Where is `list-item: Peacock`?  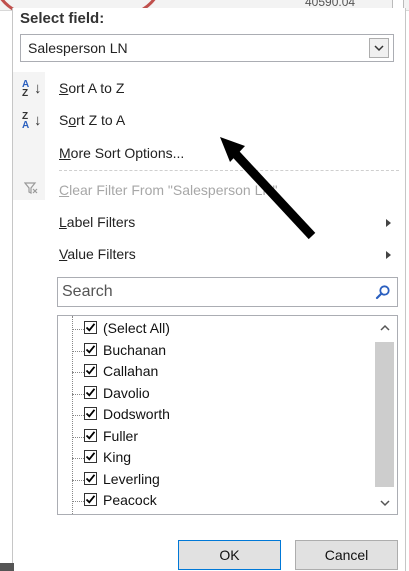 list-item: Peacock is located at coordinates (216, 500).